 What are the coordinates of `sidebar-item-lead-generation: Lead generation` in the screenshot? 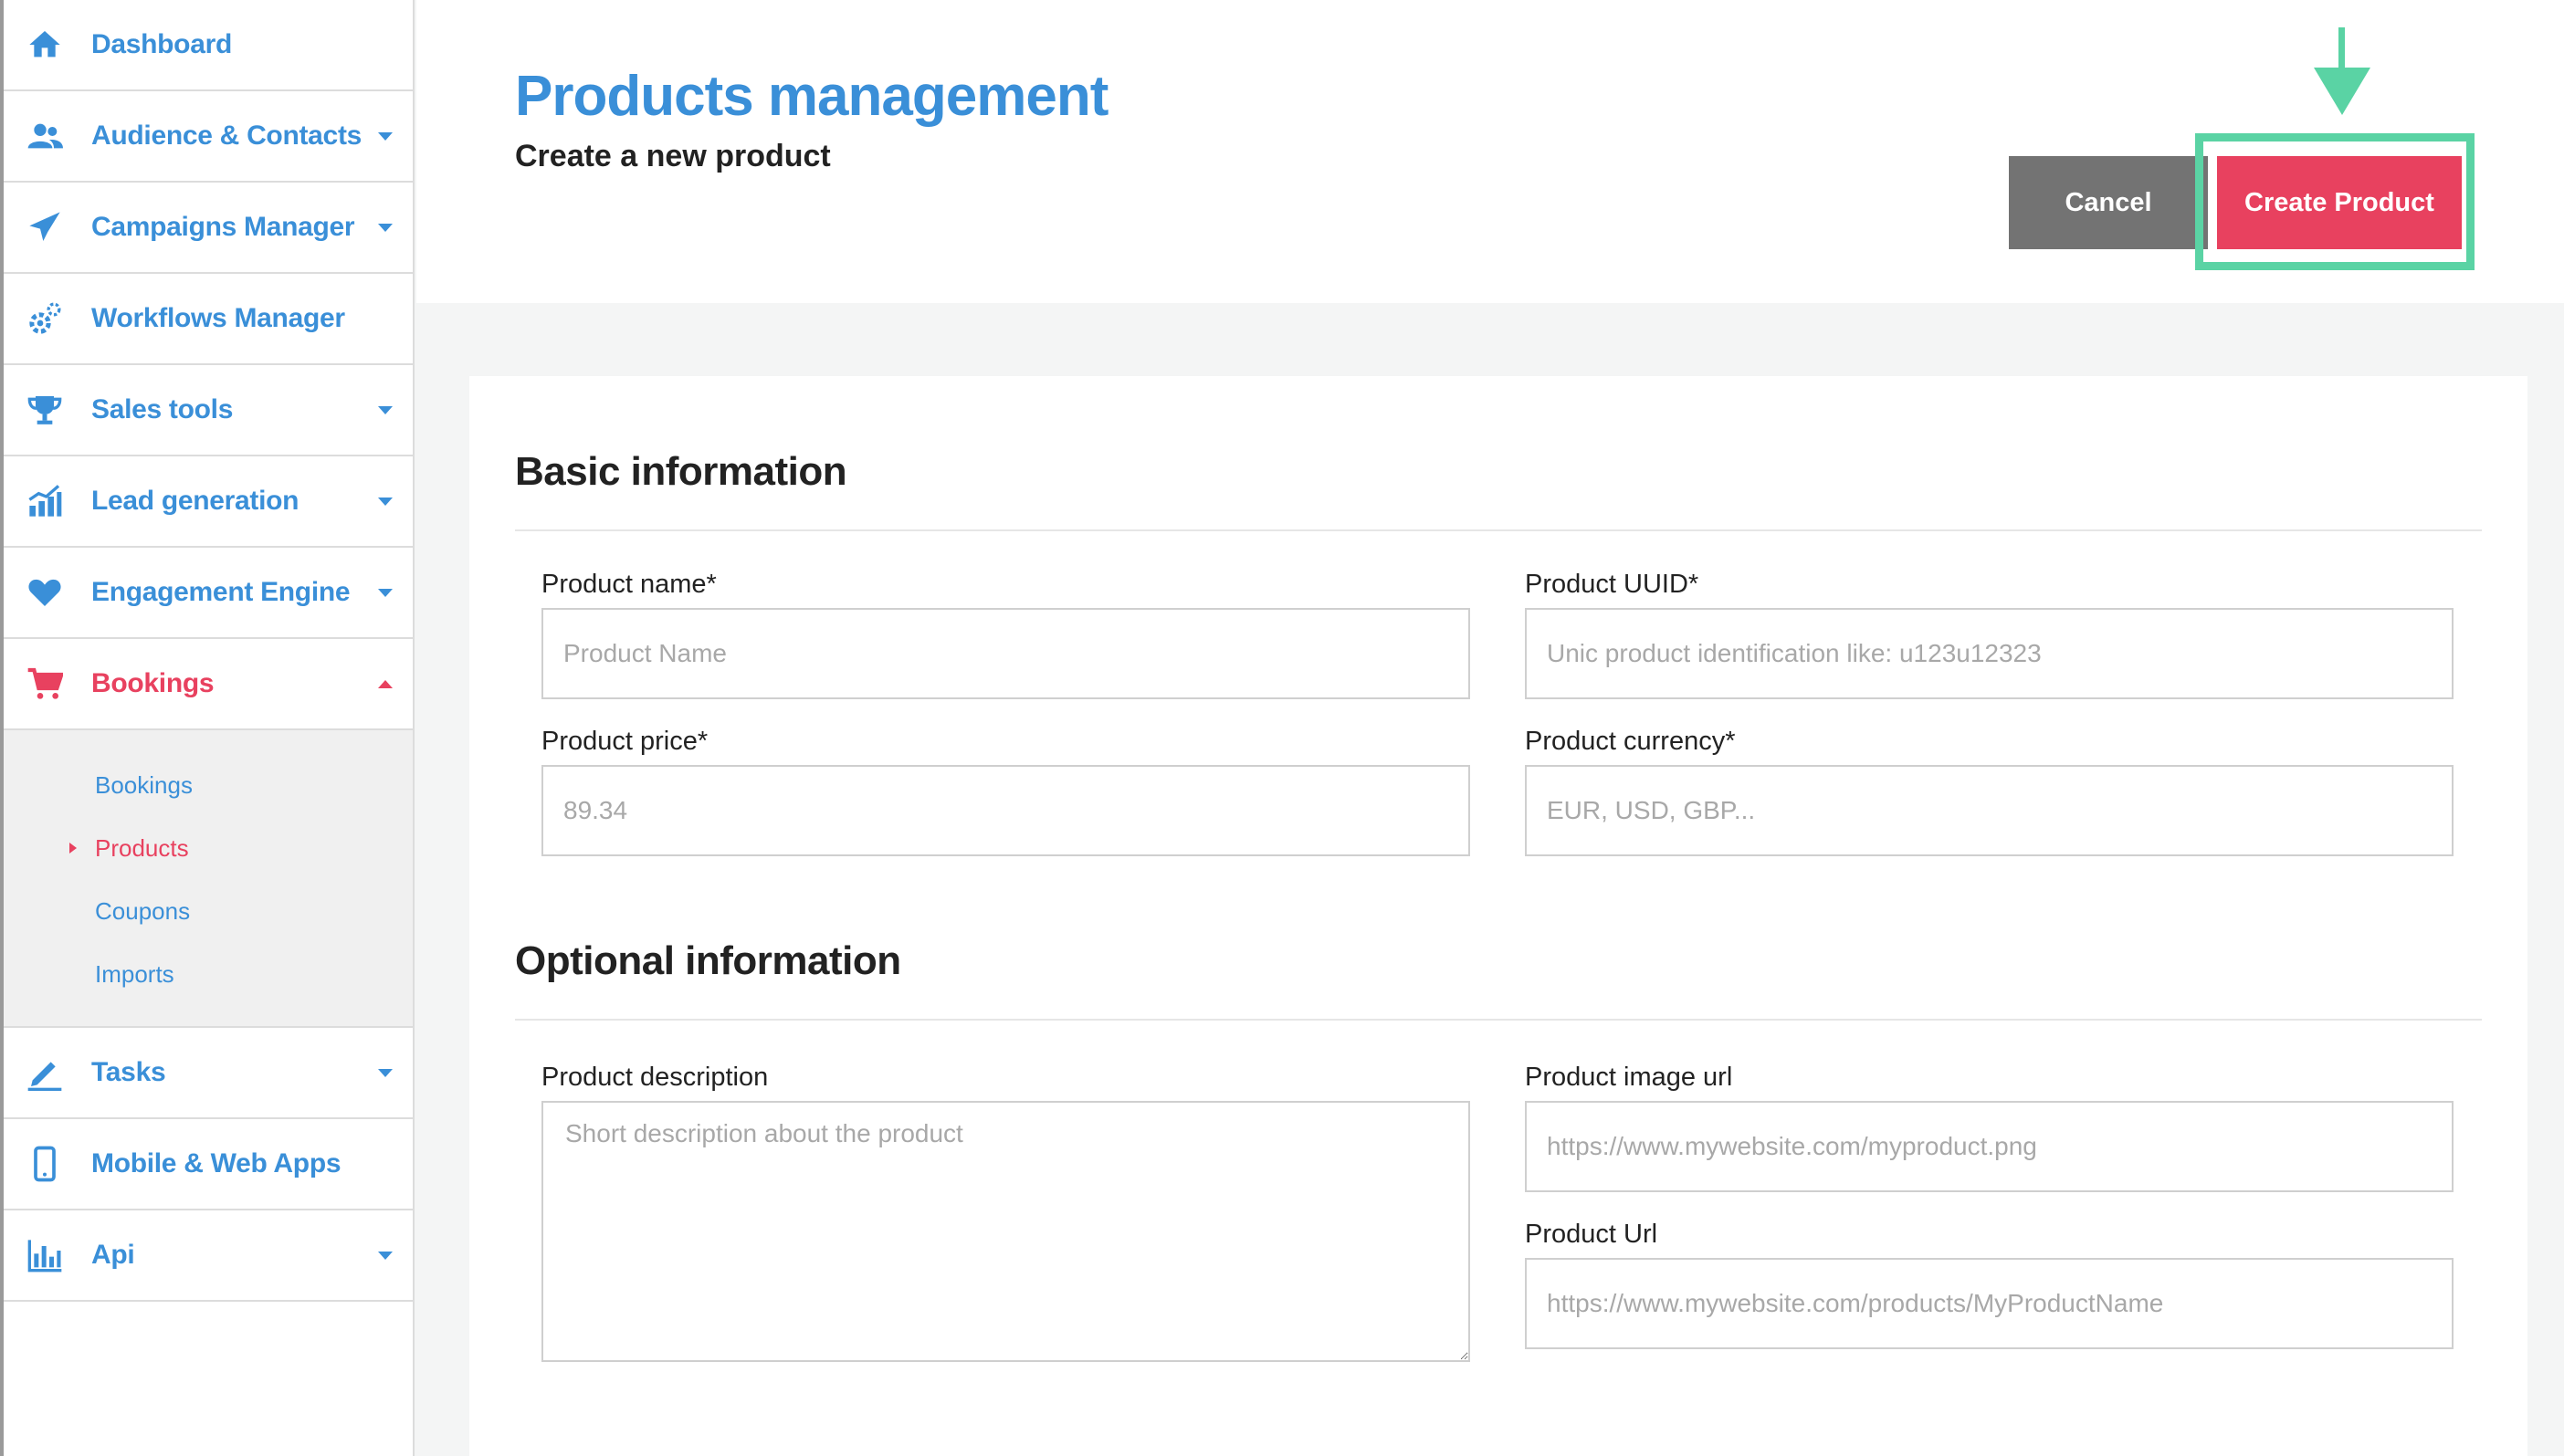 It's located at (209, 502).